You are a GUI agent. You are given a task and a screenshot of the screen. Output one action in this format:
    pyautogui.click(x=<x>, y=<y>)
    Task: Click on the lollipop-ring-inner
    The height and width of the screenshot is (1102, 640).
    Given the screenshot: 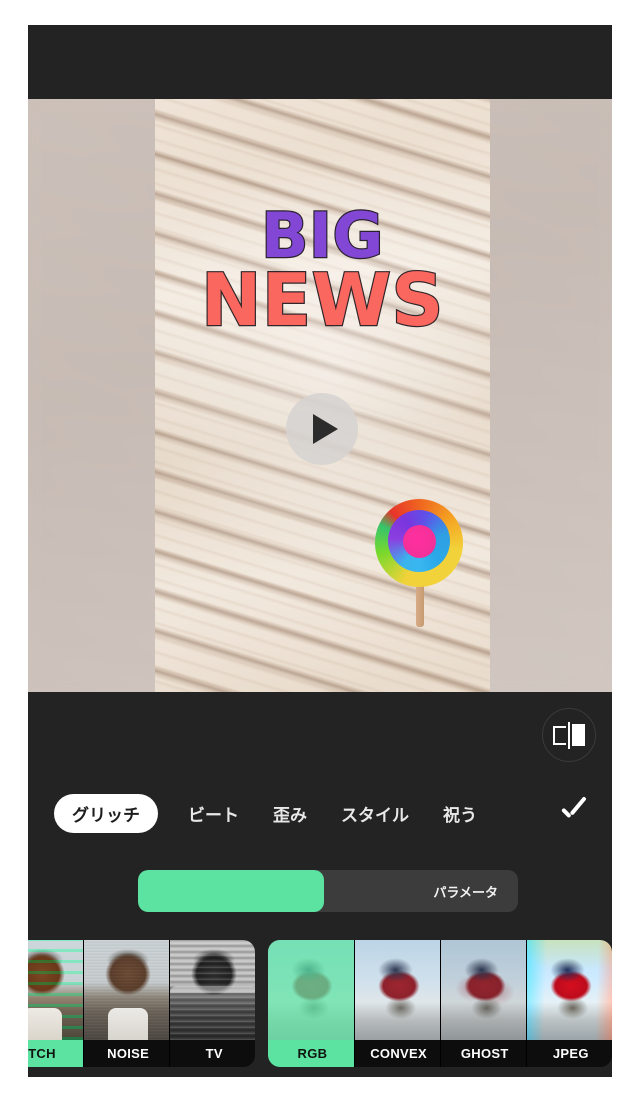 What is the action you would take?
    pyautogui.click(x=419, y=541)
    